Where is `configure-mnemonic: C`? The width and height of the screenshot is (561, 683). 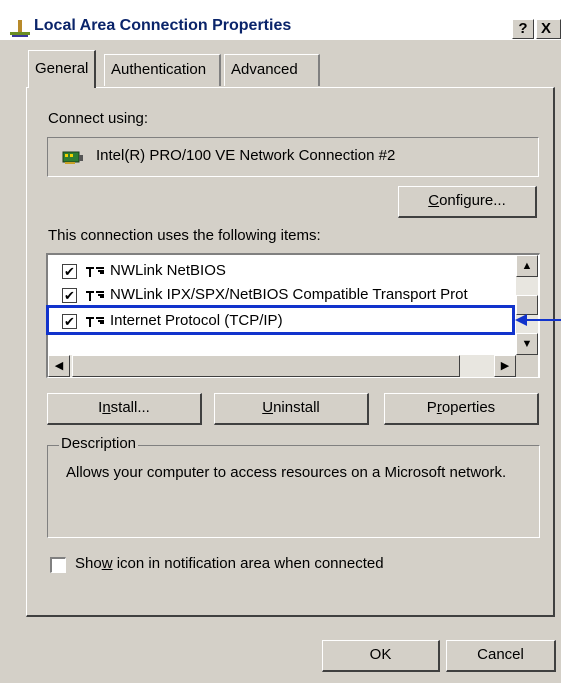
configure-mnemonic: C is located at coordinates (434, 200).